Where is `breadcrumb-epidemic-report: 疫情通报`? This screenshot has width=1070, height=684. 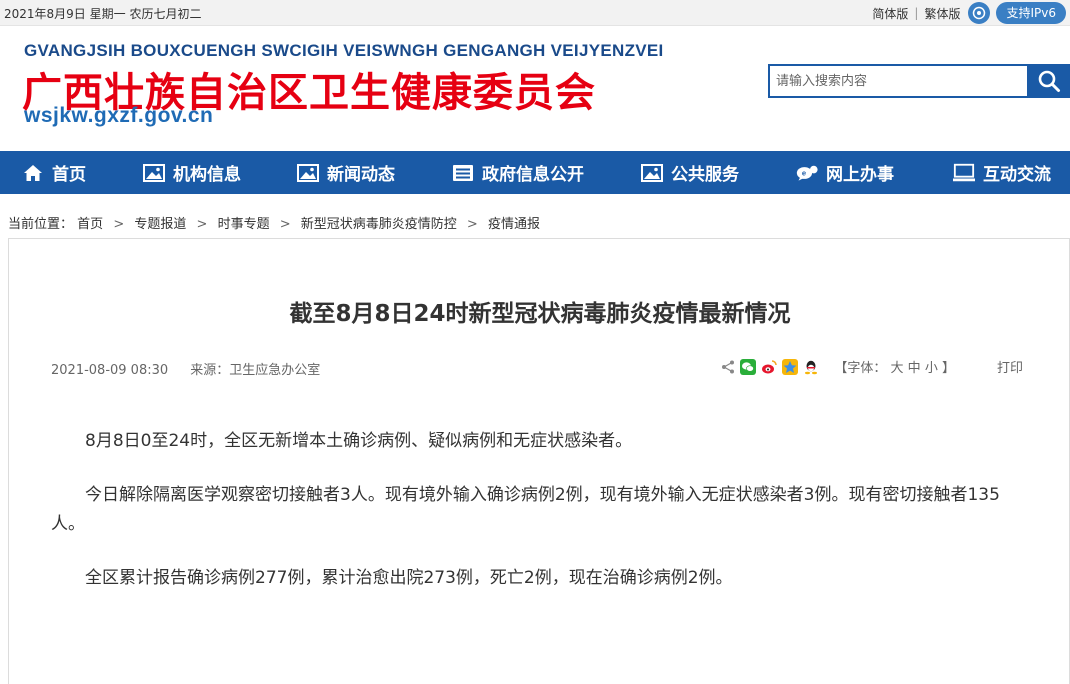 breadcrumb-epidemic-report: 疫情通报 is located at coordinates (514, 224).